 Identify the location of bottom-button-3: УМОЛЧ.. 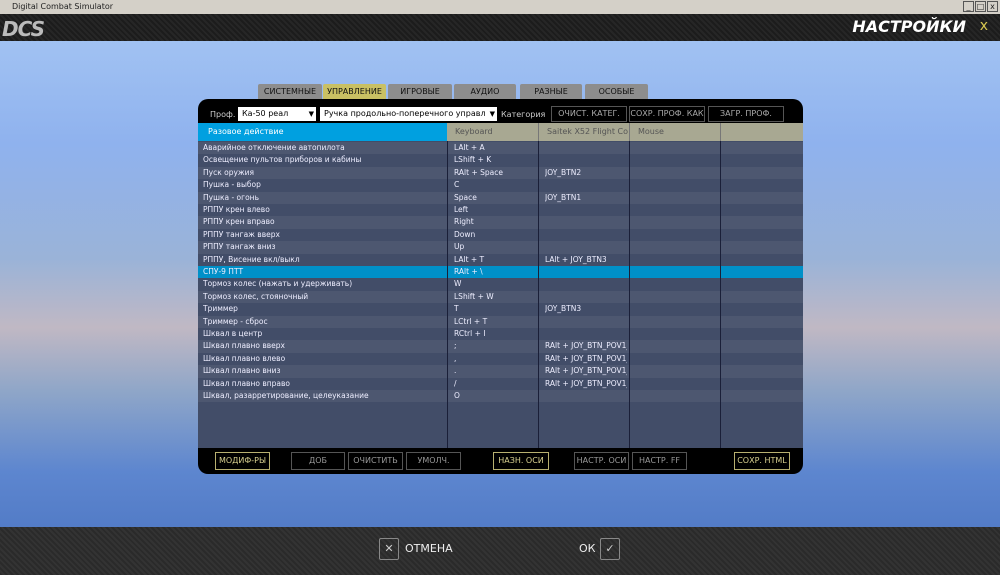
(433, 461).